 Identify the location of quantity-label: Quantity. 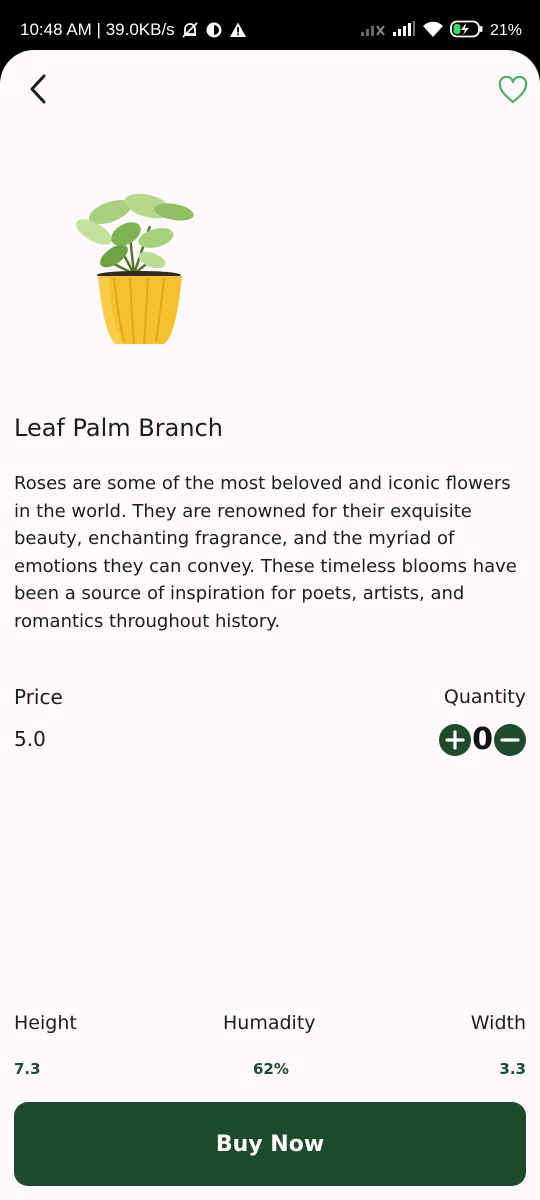
(484, 697).